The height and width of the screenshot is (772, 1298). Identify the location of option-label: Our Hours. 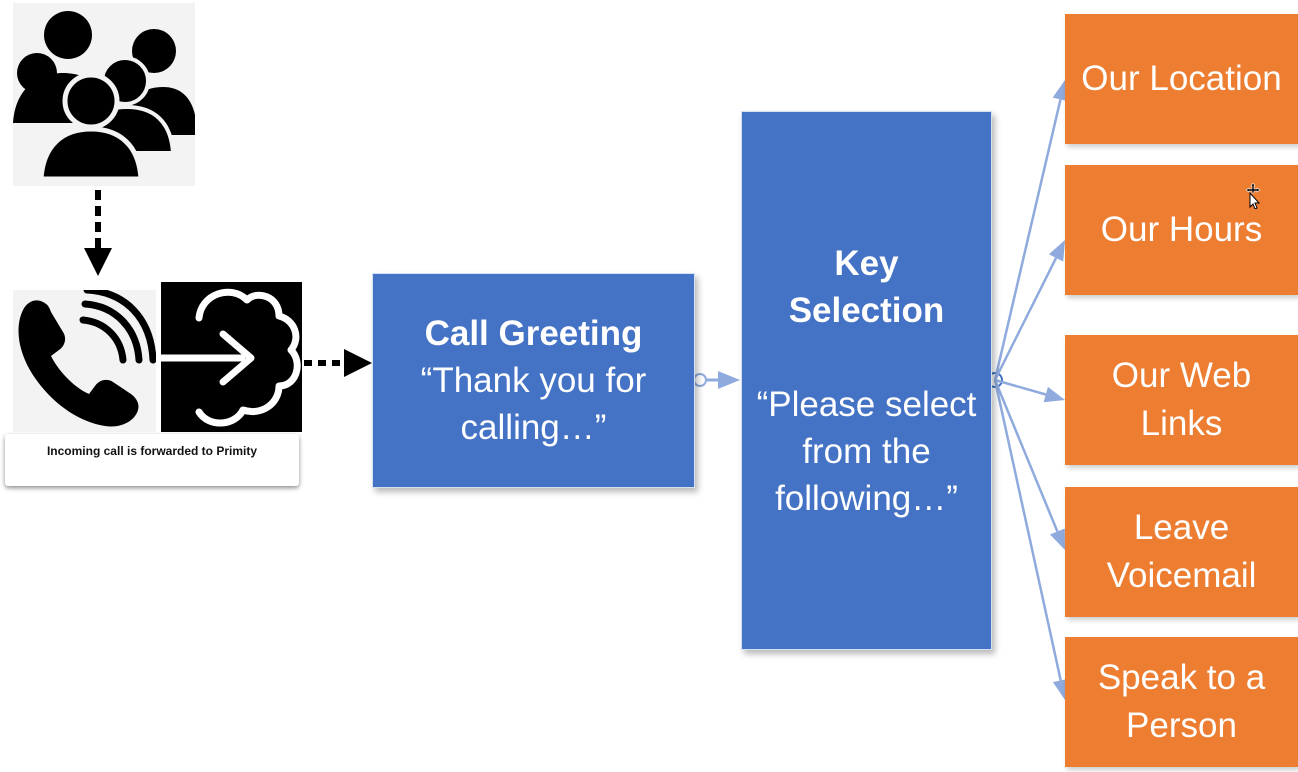
(1181, 229).